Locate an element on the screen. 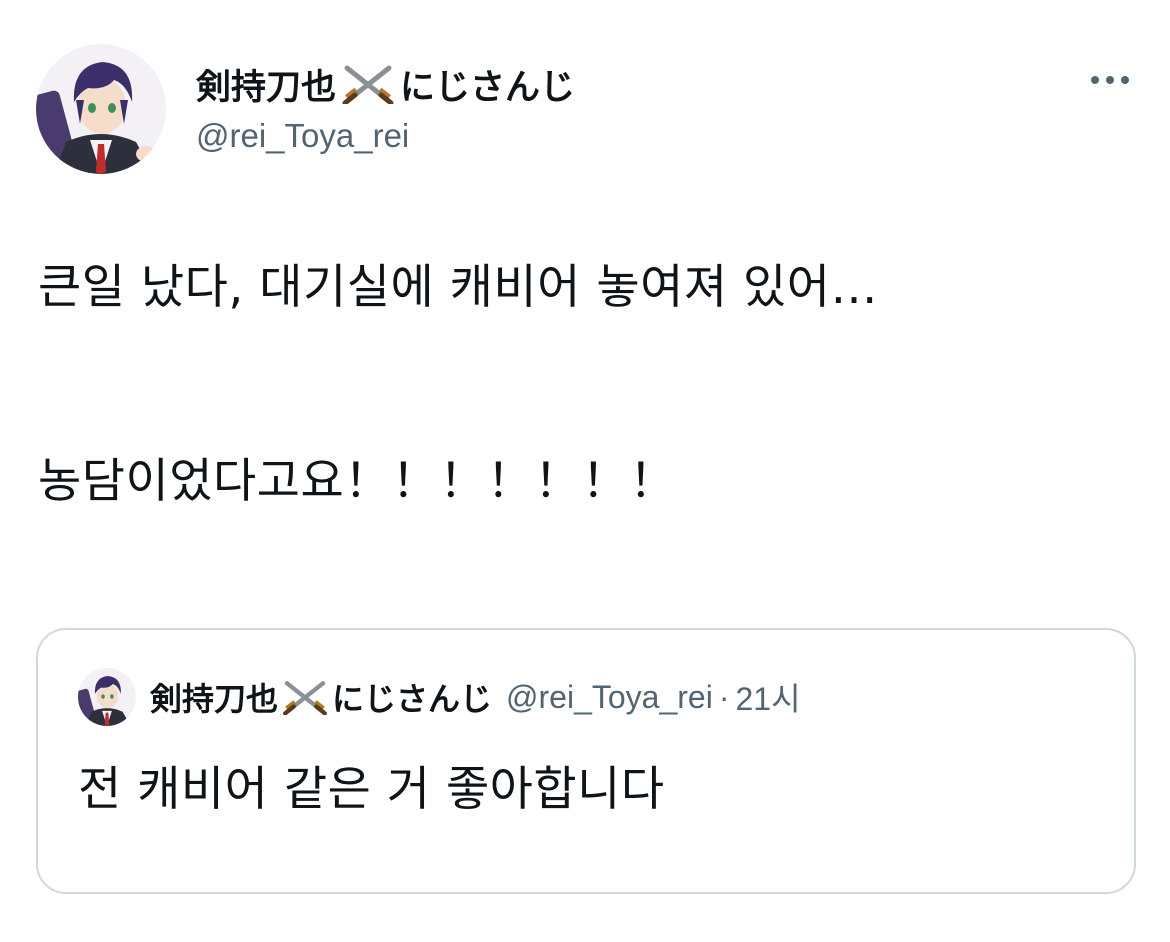  quoted-handle: @rei_Toya_rei is located at coordinates (609, 696).